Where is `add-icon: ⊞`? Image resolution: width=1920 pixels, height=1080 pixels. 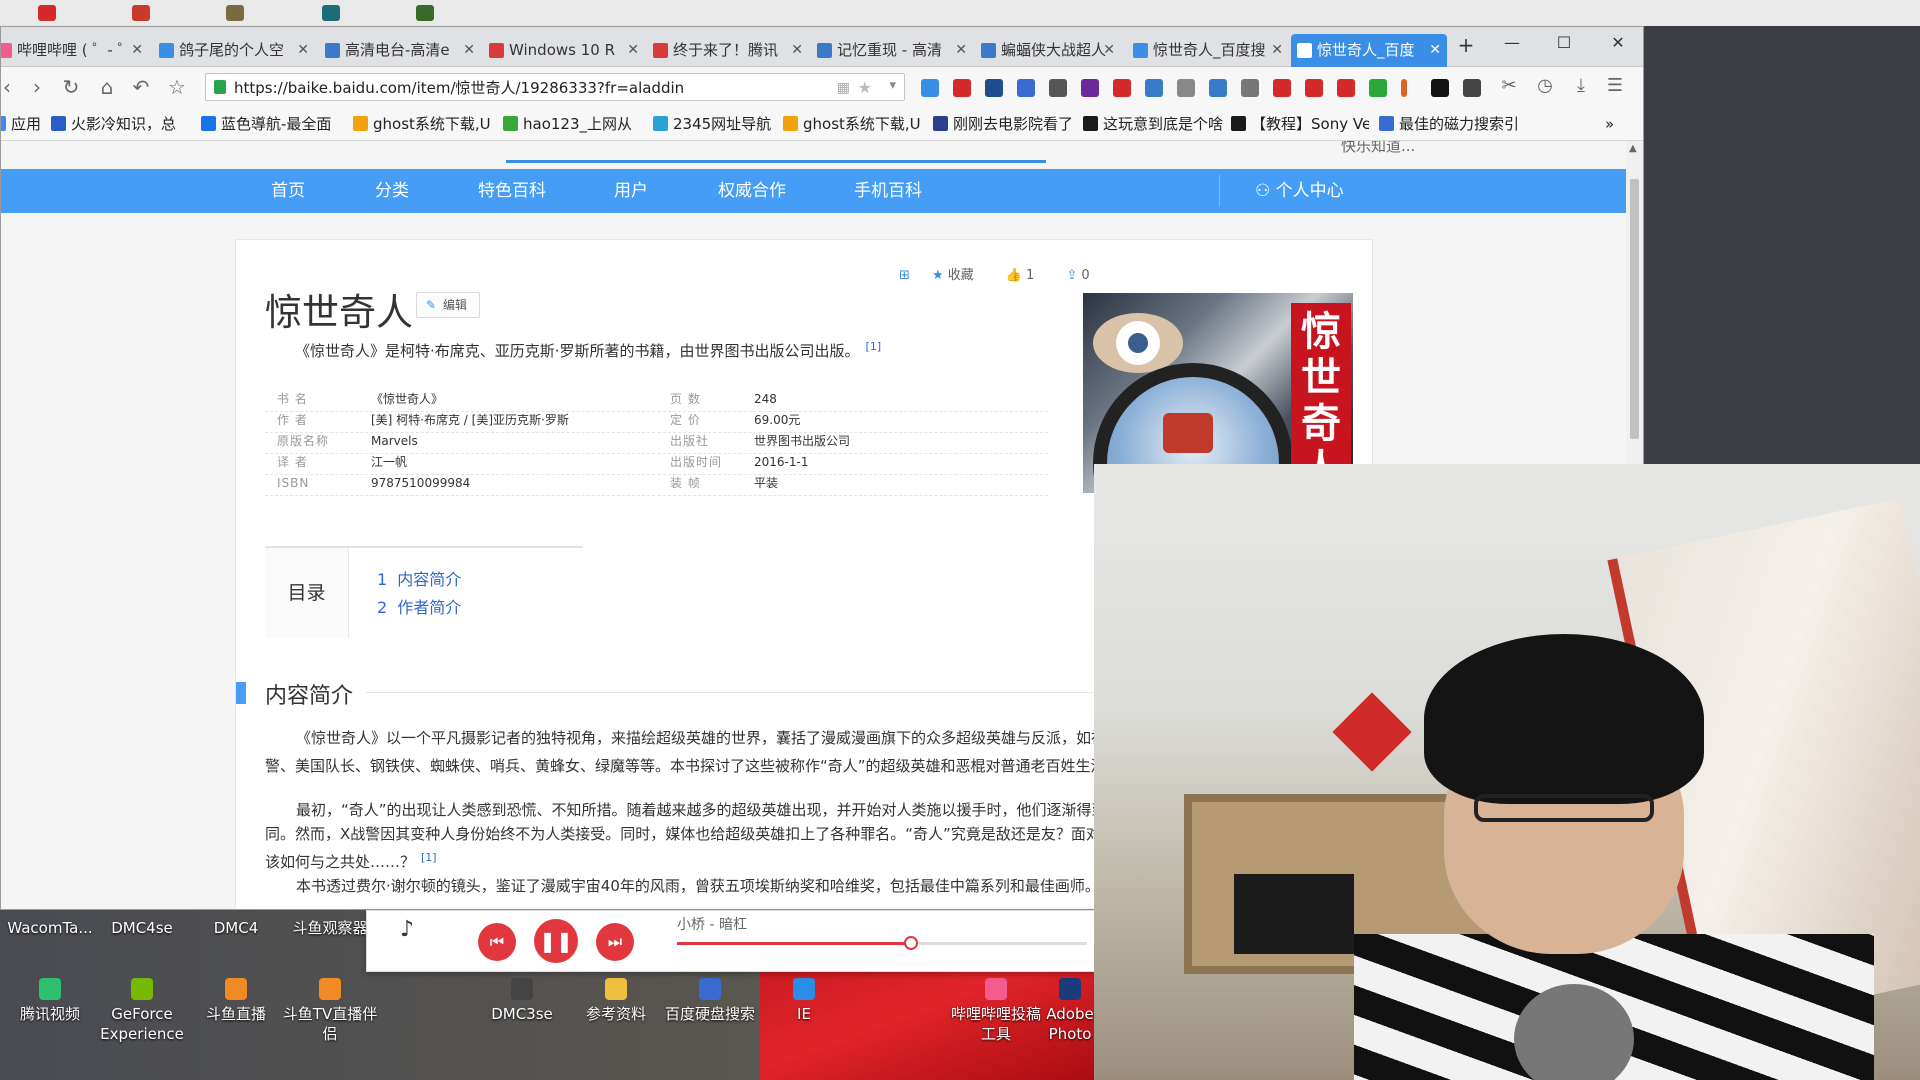 add-icon: ⊞ is located at coordinates (906, 275).